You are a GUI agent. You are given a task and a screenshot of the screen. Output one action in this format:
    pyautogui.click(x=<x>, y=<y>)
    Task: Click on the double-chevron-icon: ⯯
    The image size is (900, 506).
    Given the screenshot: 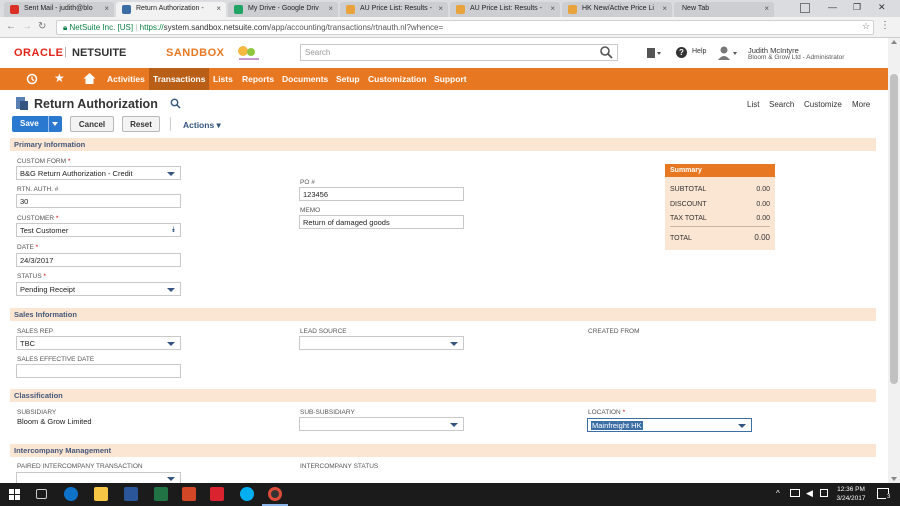 What is the action you would take?
    pyautogui.click(x=173, y=230)
    